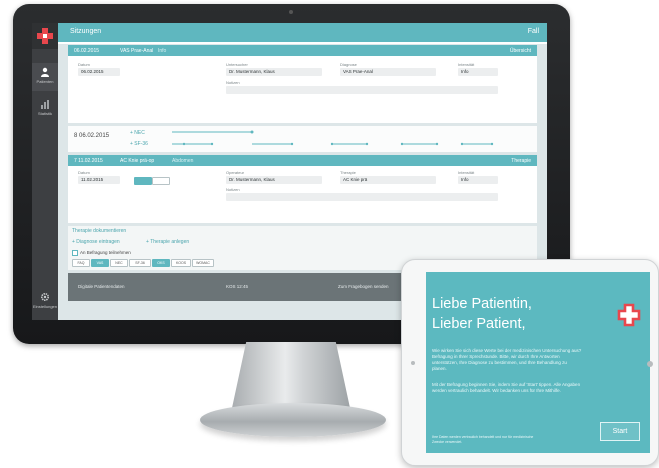 This screenshot has width=659, height=468. What do you see at coordinates (101, 286) in the screenshot?
I see `footer-left-text: Digitale Patientendaten` at bounding box center [101, 286].